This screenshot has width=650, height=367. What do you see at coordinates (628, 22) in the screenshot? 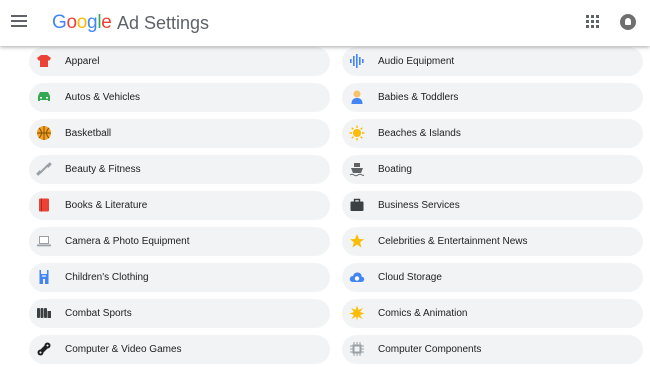
I see `account-icon` at bounding box center [628, 22].